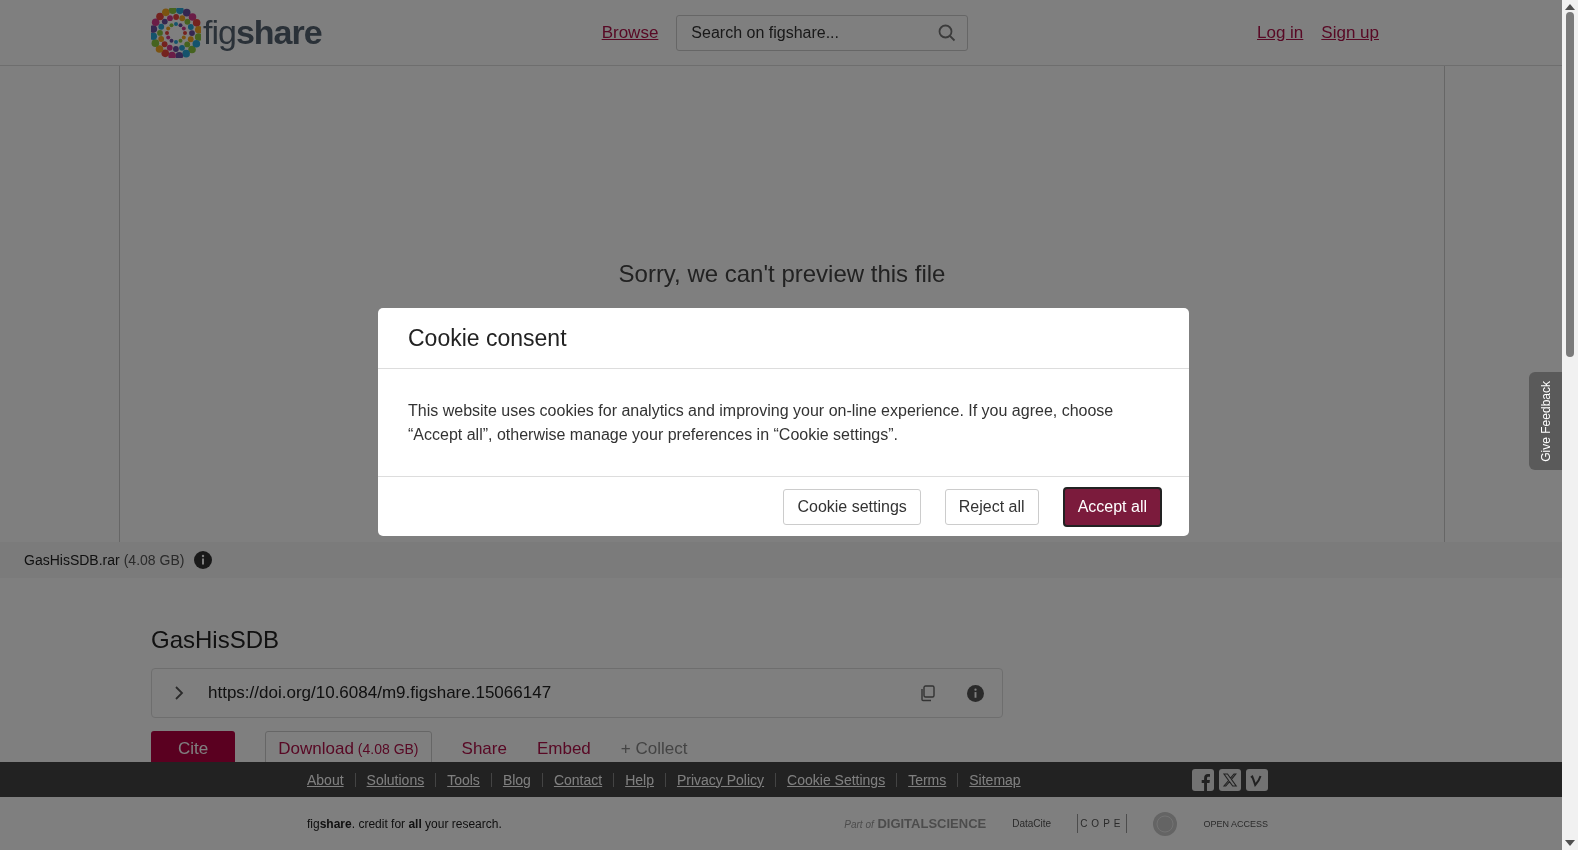 This screenshot has height=850, width=1578. What do you see at coordinates (852, 506) in the screenshot?
I see `dialog-button: Cookie settings` at bounding box center [852, 506].